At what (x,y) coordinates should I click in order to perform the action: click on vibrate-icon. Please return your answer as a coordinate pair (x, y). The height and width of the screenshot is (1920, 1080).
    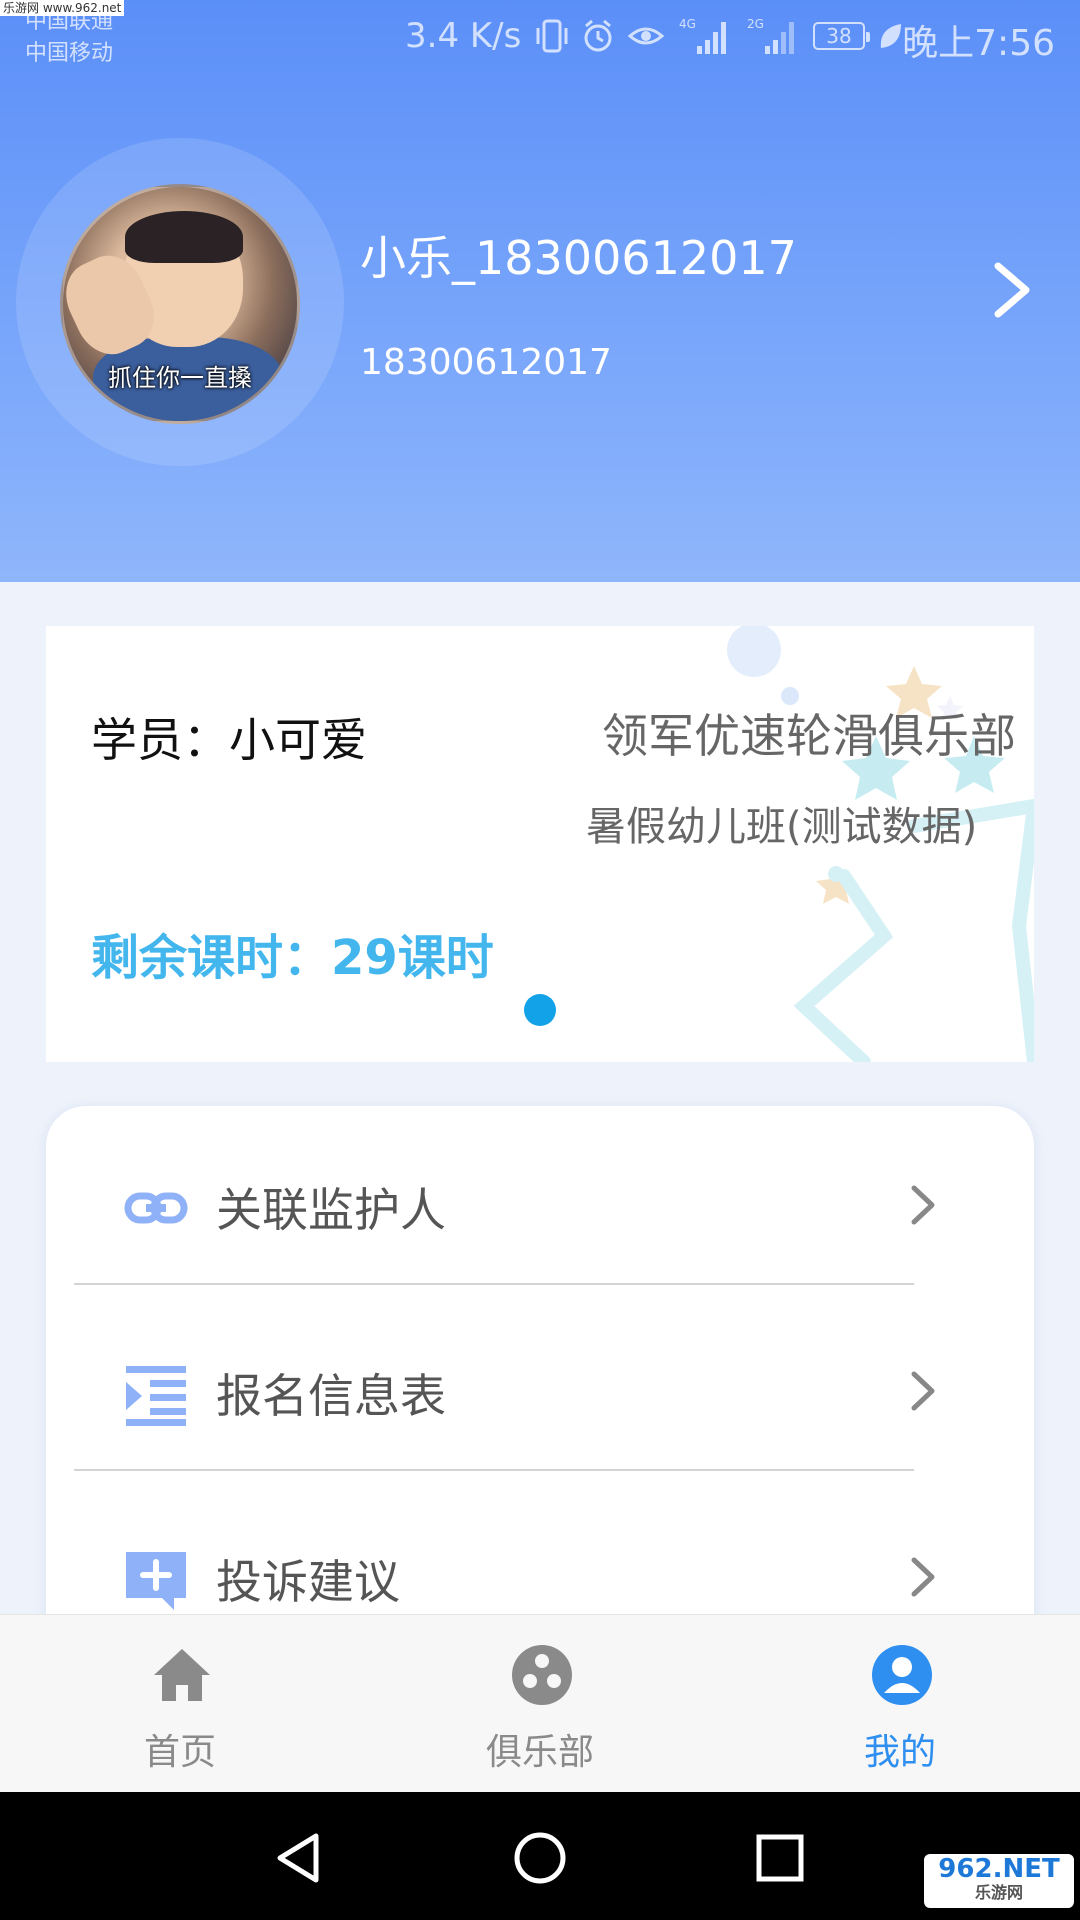
    Looking at the image, I should click on (552, 36).